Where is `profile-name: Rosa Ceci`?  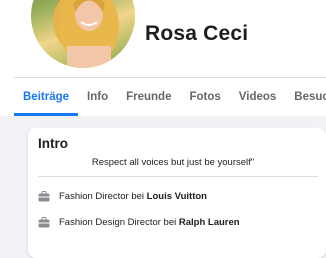 profile-name: Rosa Ceci is located at coordinates (197, 33).